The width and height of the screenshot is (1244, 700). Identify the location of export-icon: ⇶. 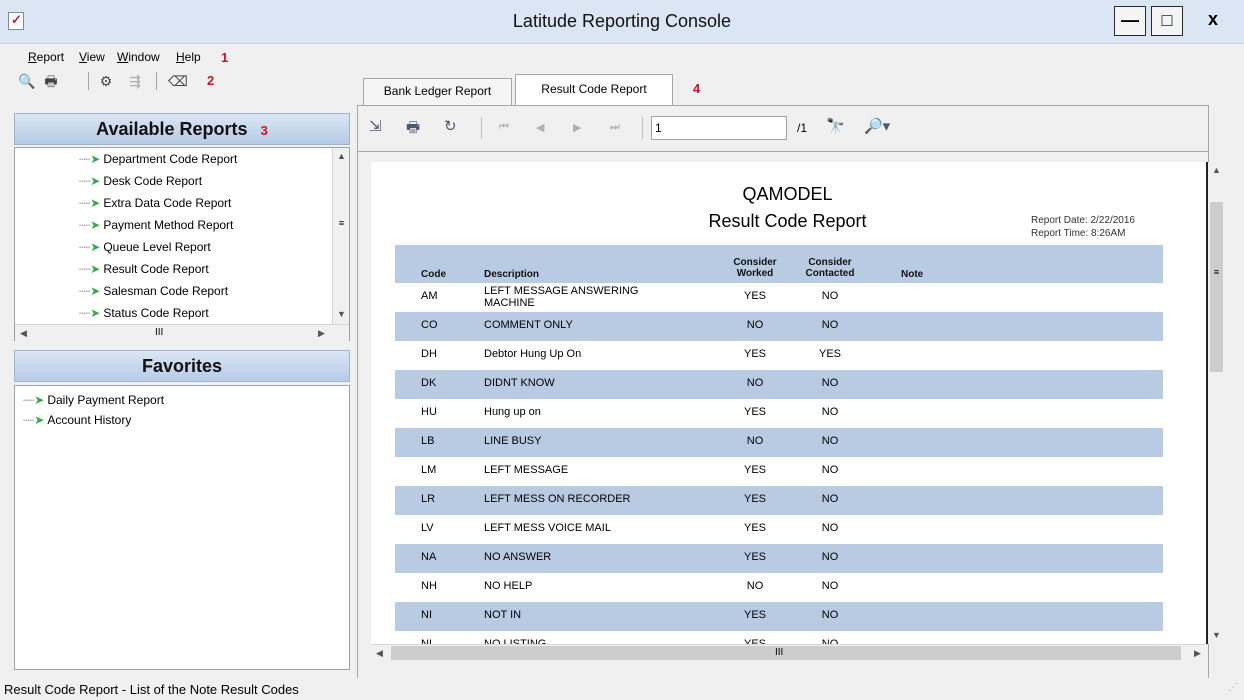
(135, 81).